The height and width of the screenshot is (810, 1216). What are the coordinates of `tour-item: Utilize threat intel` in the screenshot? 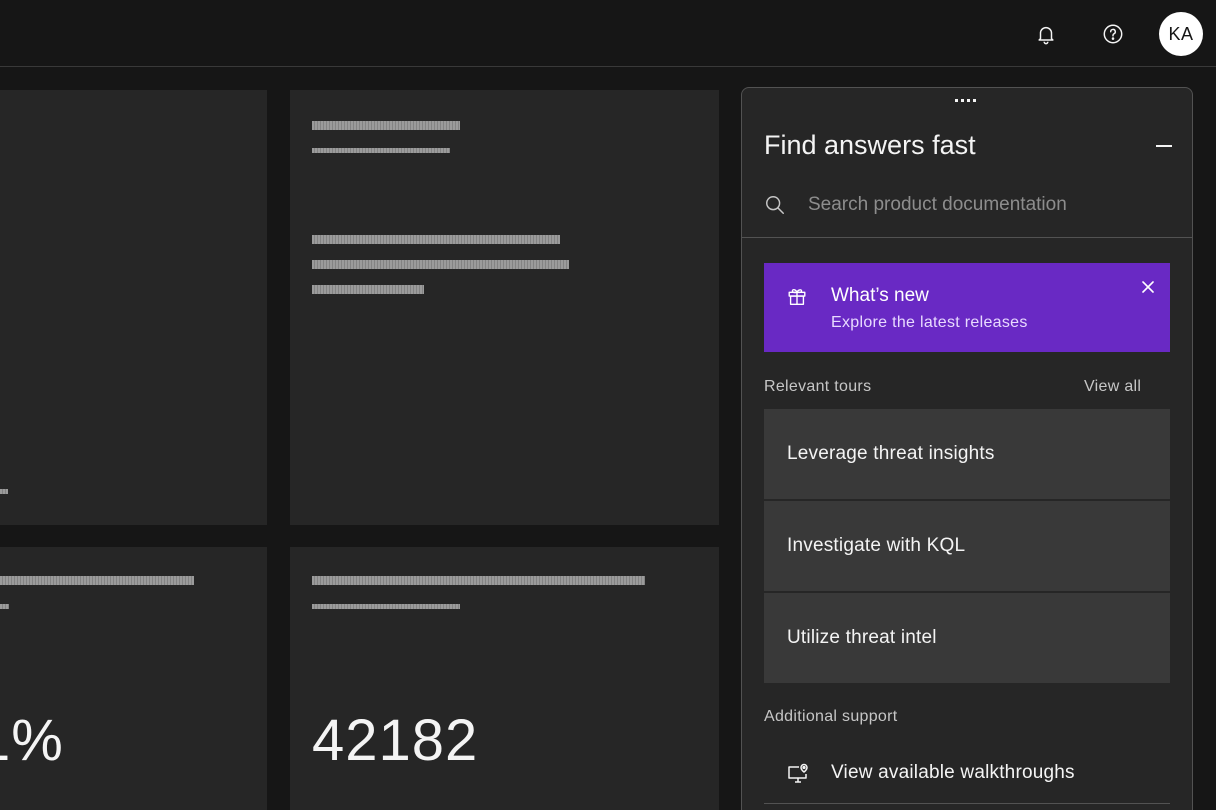 It's located at (967, 638).